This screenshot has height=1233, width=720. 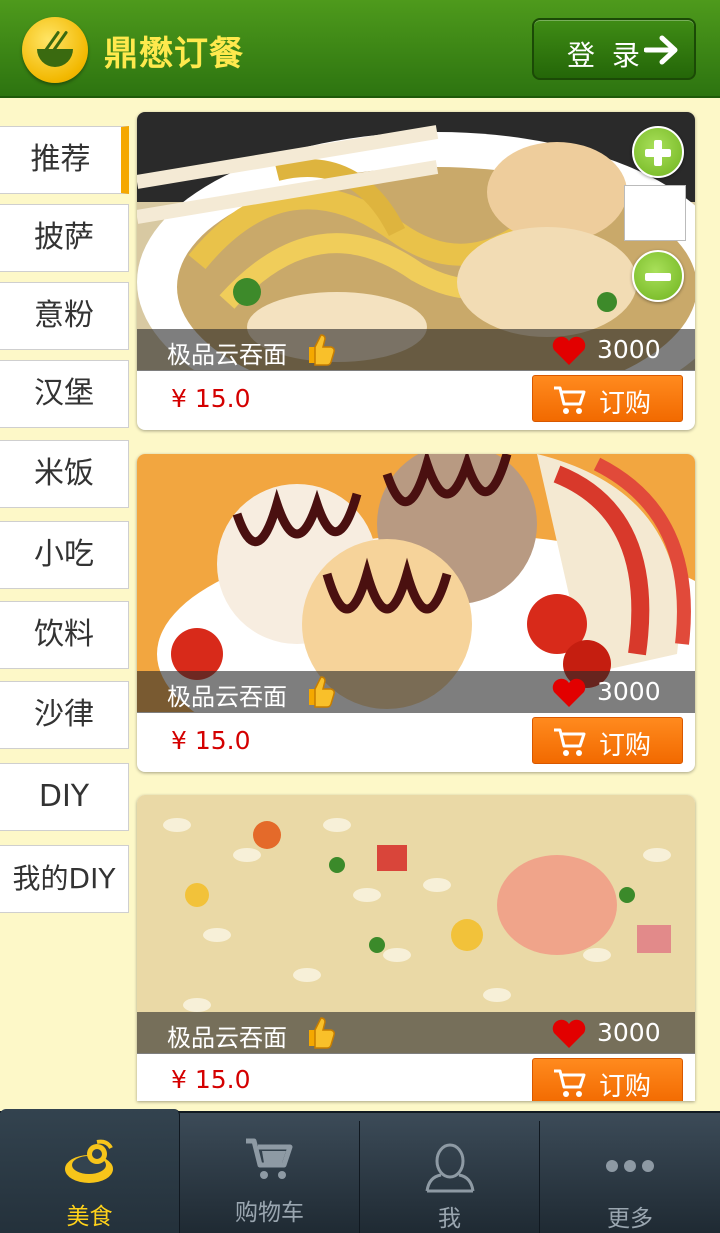 I want to click on user-icon, so click(x=449, y=1168).